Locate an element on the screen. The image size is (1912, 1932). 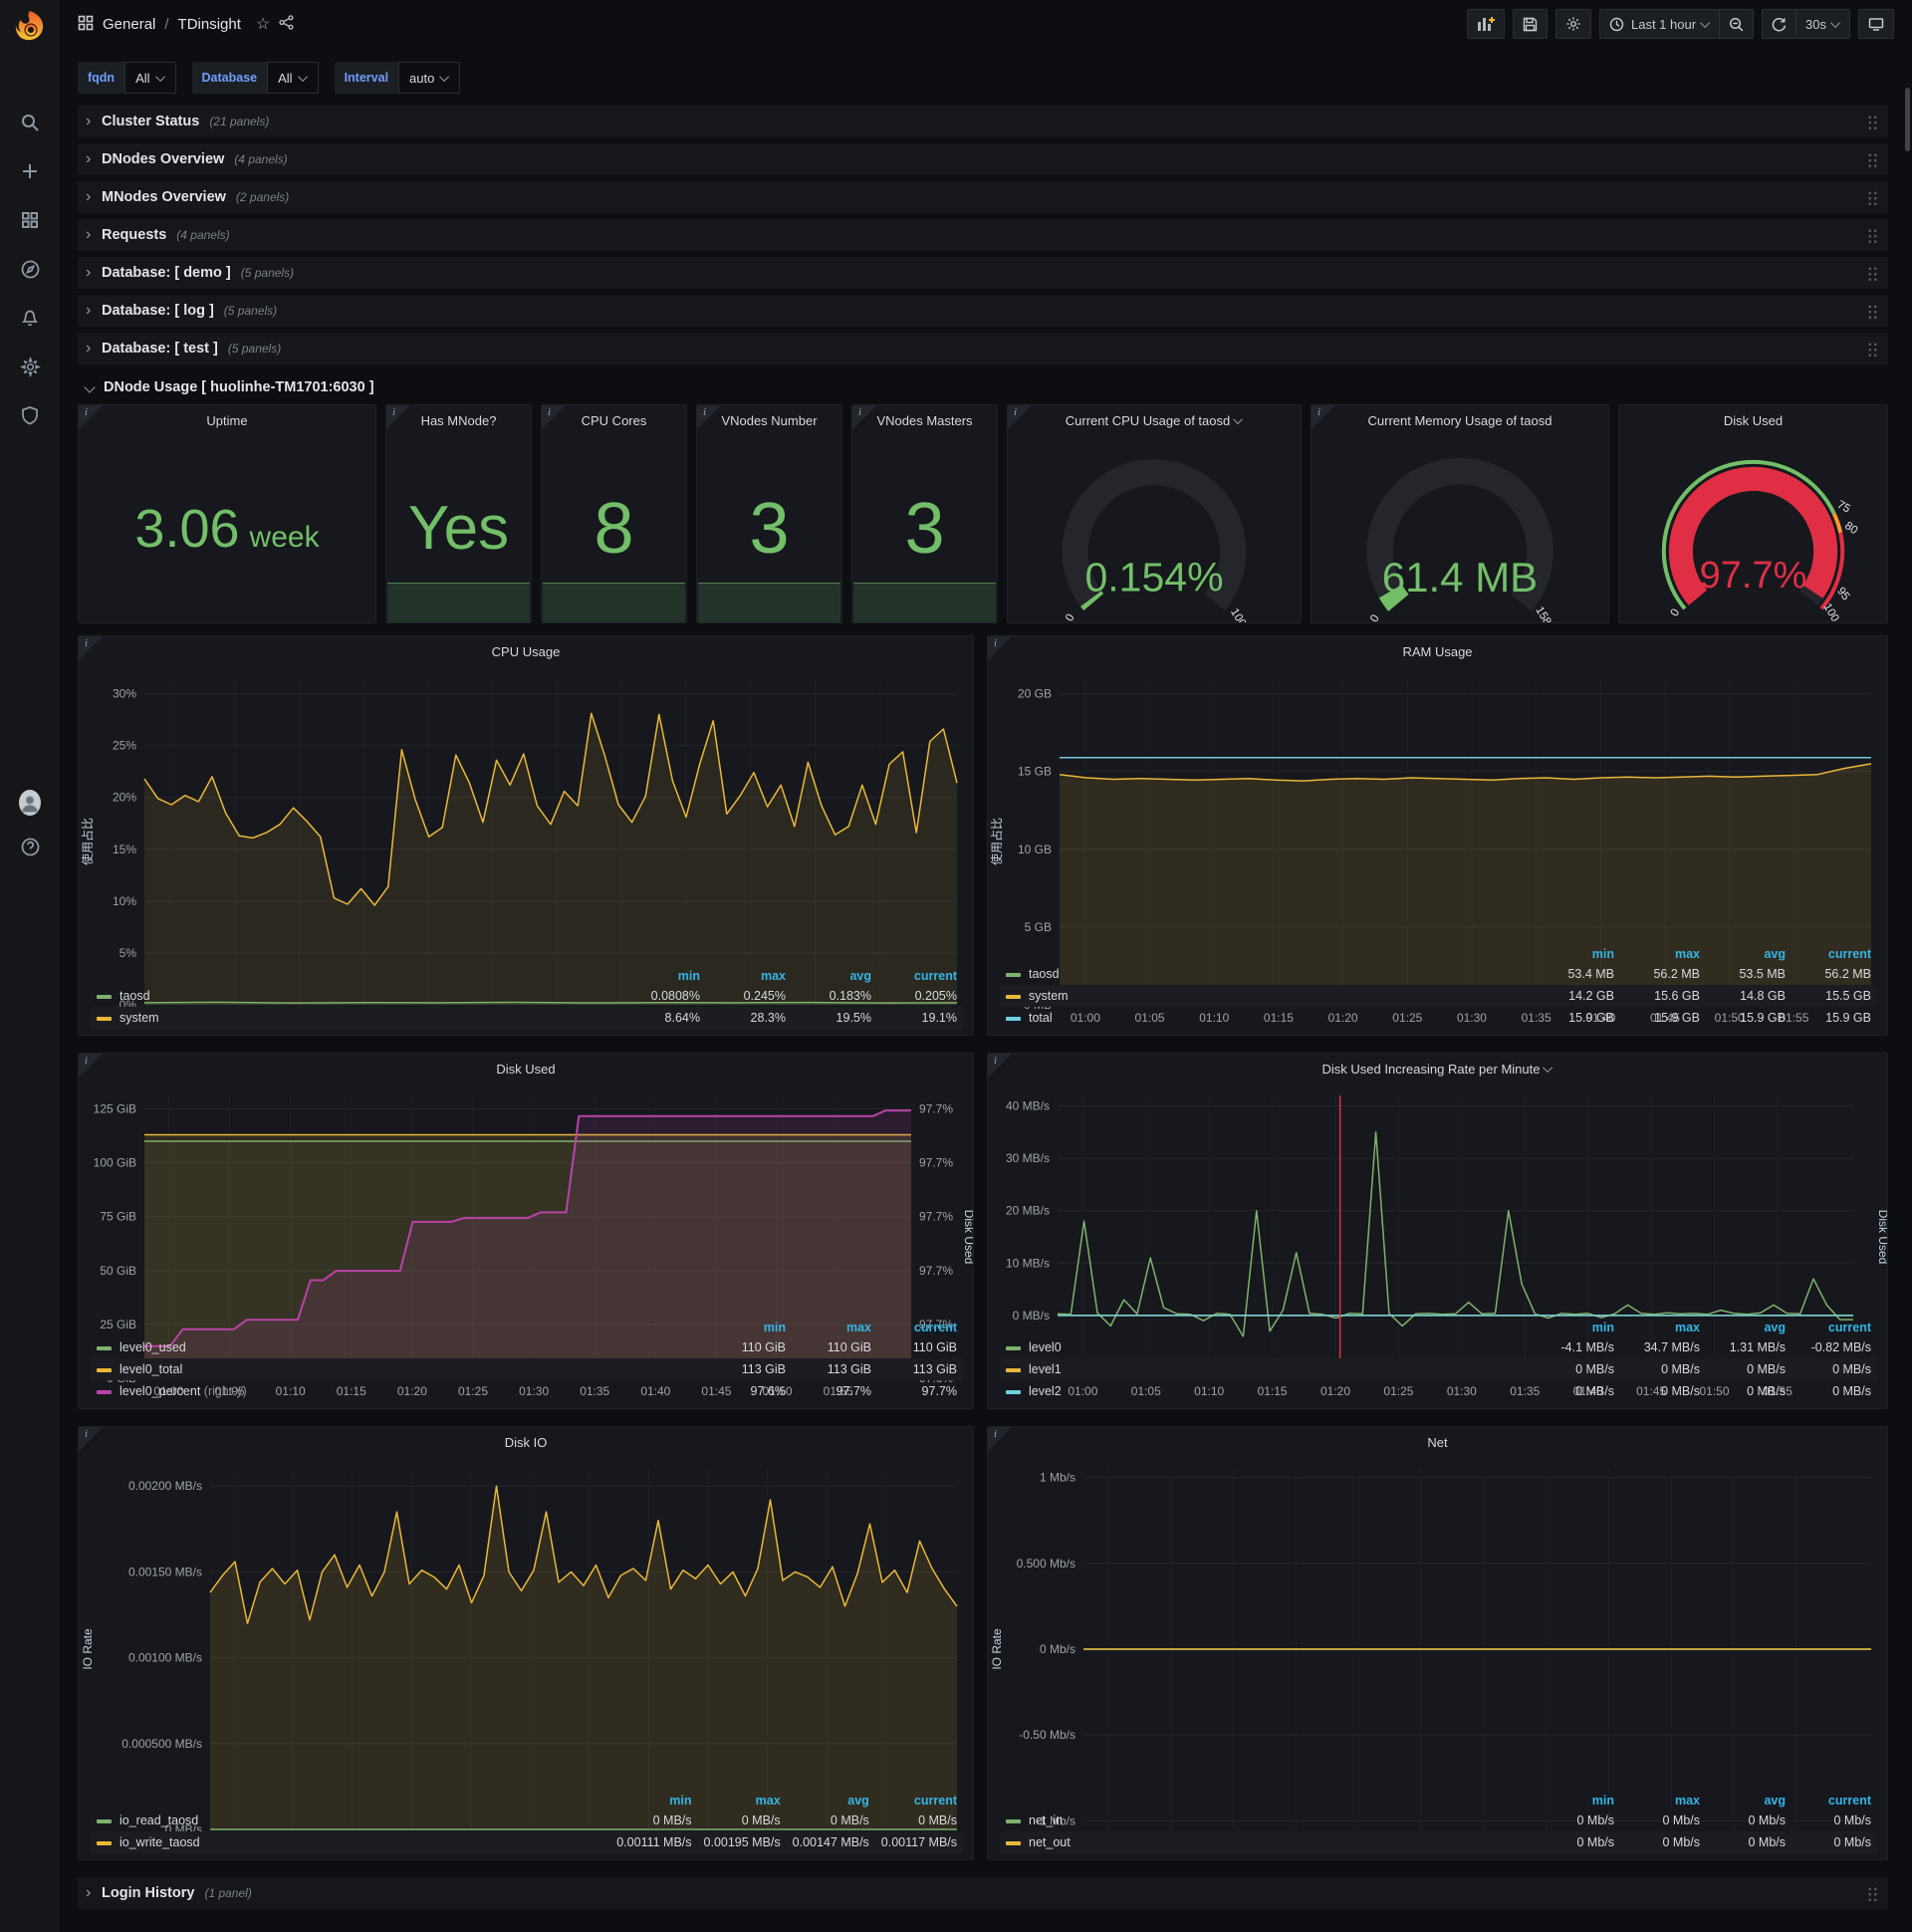
panel-header: Net is located at coordinates (1437, 1442).